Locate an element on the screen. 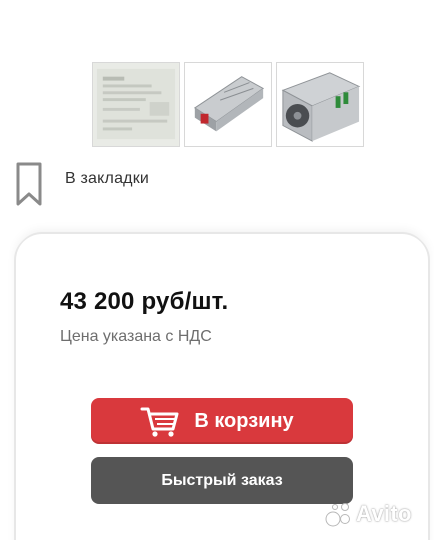 The width and height of the screenshot is (434, 540). add-to-cart-button: В корзину is located at coordinates (222, 421).